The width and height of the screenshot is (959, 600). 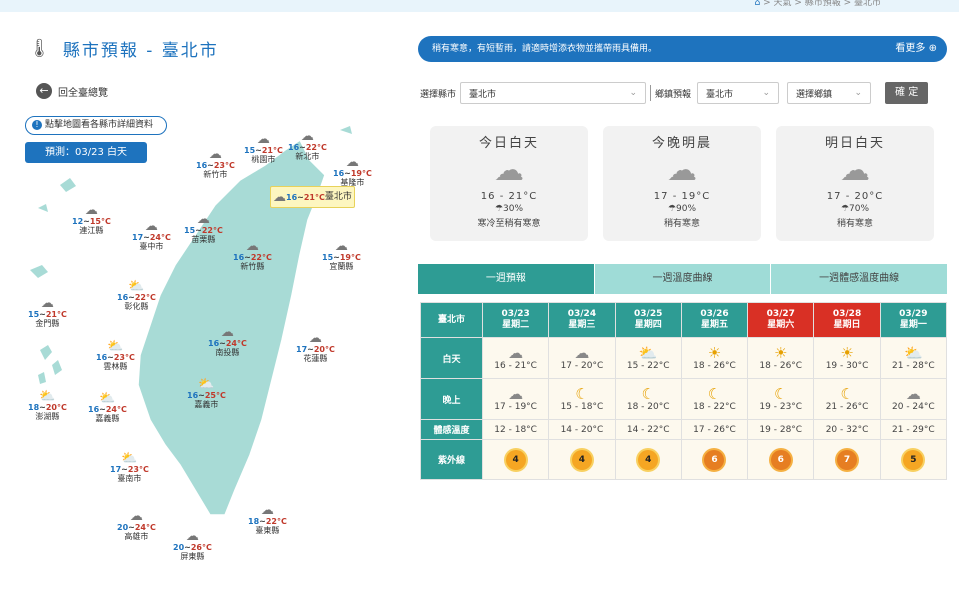 I want to click on city-chiayi-county: ⛅ 16~24°C 嘉義縣, so click(x=107, y=407).